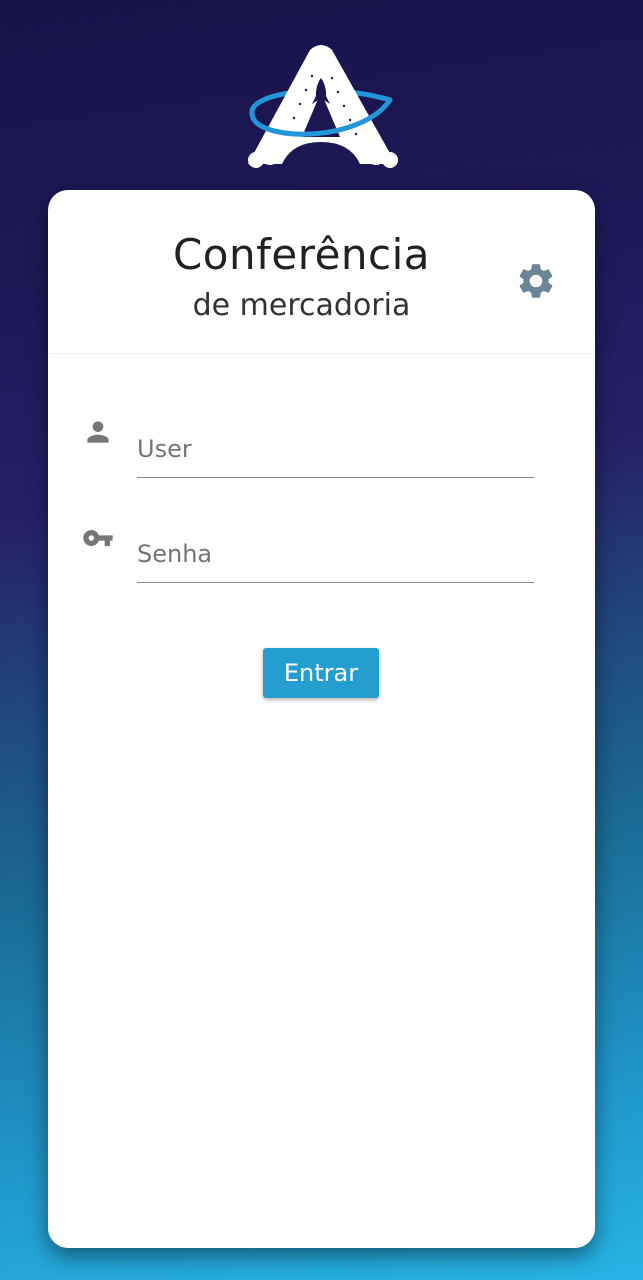 The width and height of the screenshot is (643, 1280). I want to click on user-input, so click(332, 449).